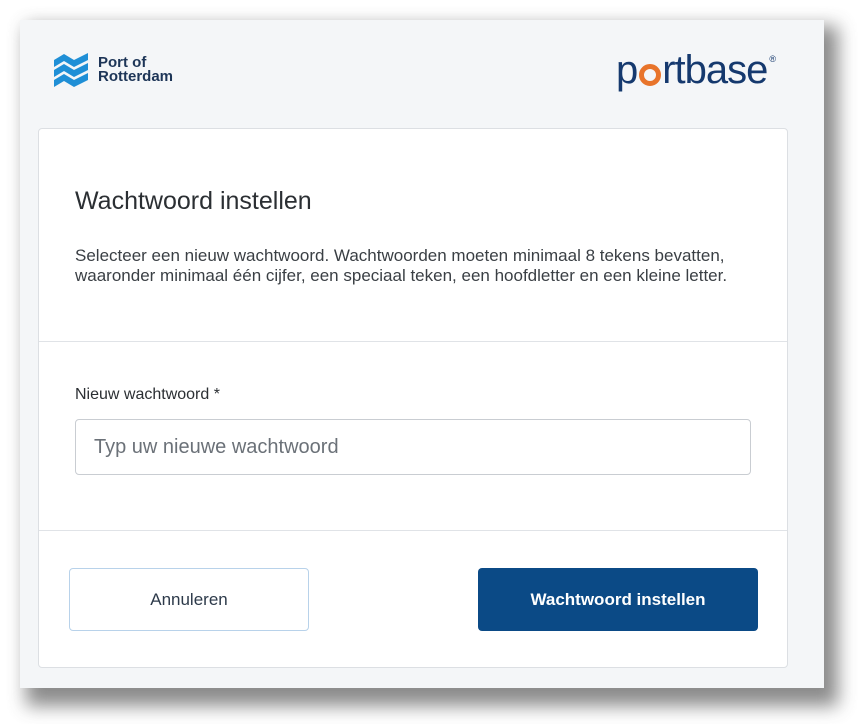 This screenshot has width=860, height=724. What do you see at coordinates (715, 70) in the screenshot?
I see `portbase-logo-rest: rtbase` at bounding box center [715, 70].